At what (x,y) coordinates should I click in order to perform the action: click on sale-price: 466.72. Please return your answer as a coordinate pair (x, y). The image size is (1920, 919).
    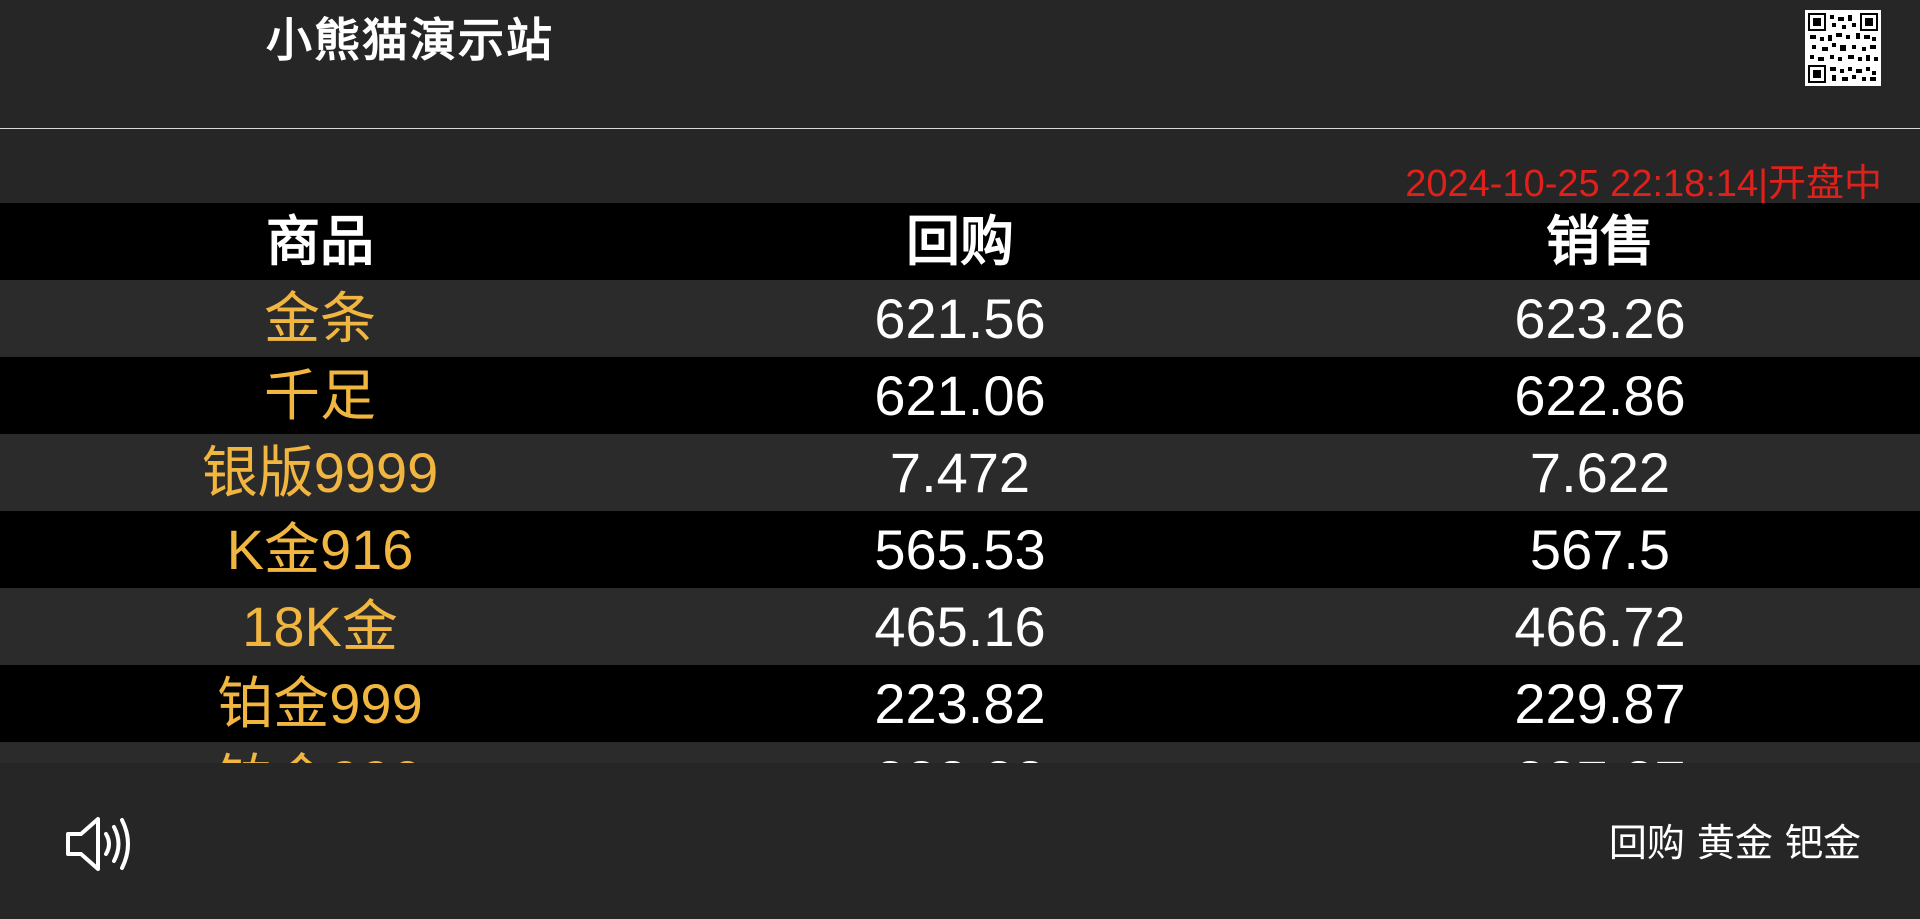
    Looking at the image, I should click on (1600, 626).